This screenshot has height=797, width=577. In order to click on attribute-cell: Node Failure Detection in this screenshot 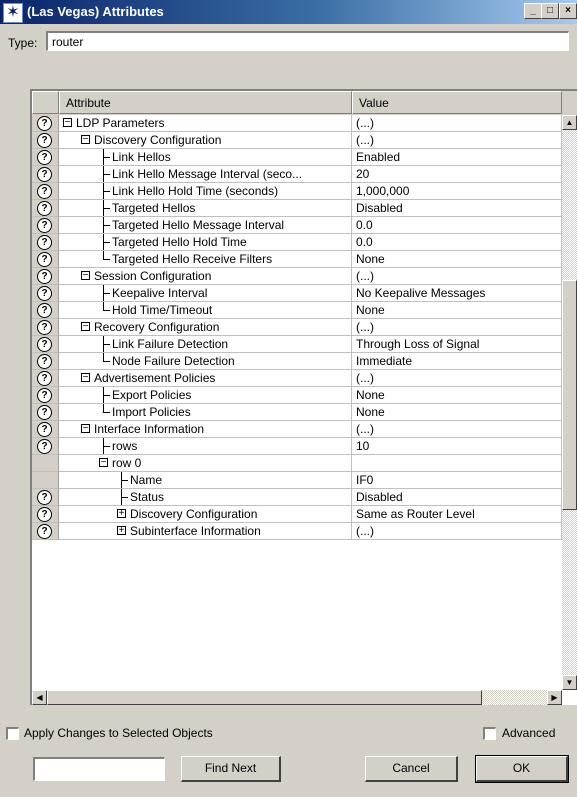, I will do `click(205, 361)`.